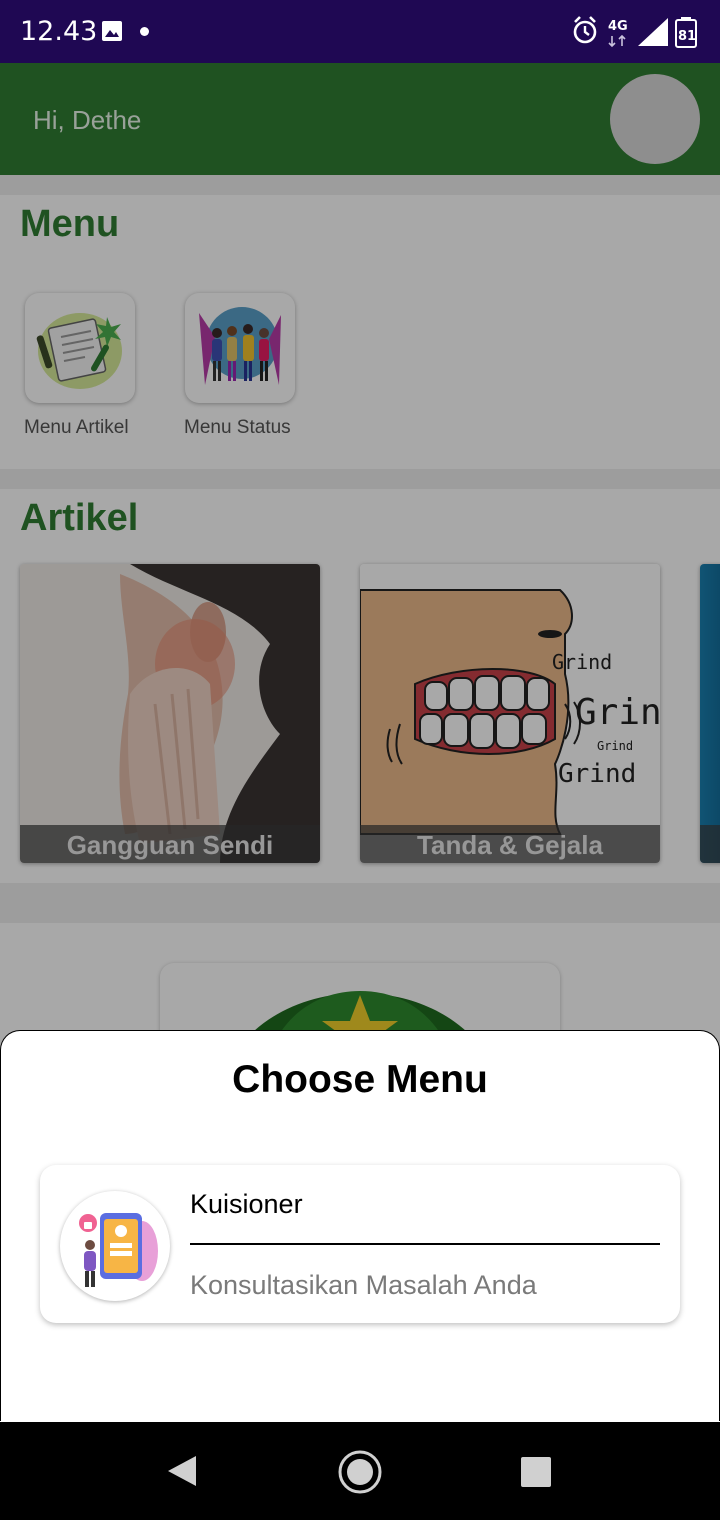  What do you see at coordinates (246, 1204) in the screenshot?
I see `kuisioner-title: Kuisioner` at bounding box center [246, 1204].